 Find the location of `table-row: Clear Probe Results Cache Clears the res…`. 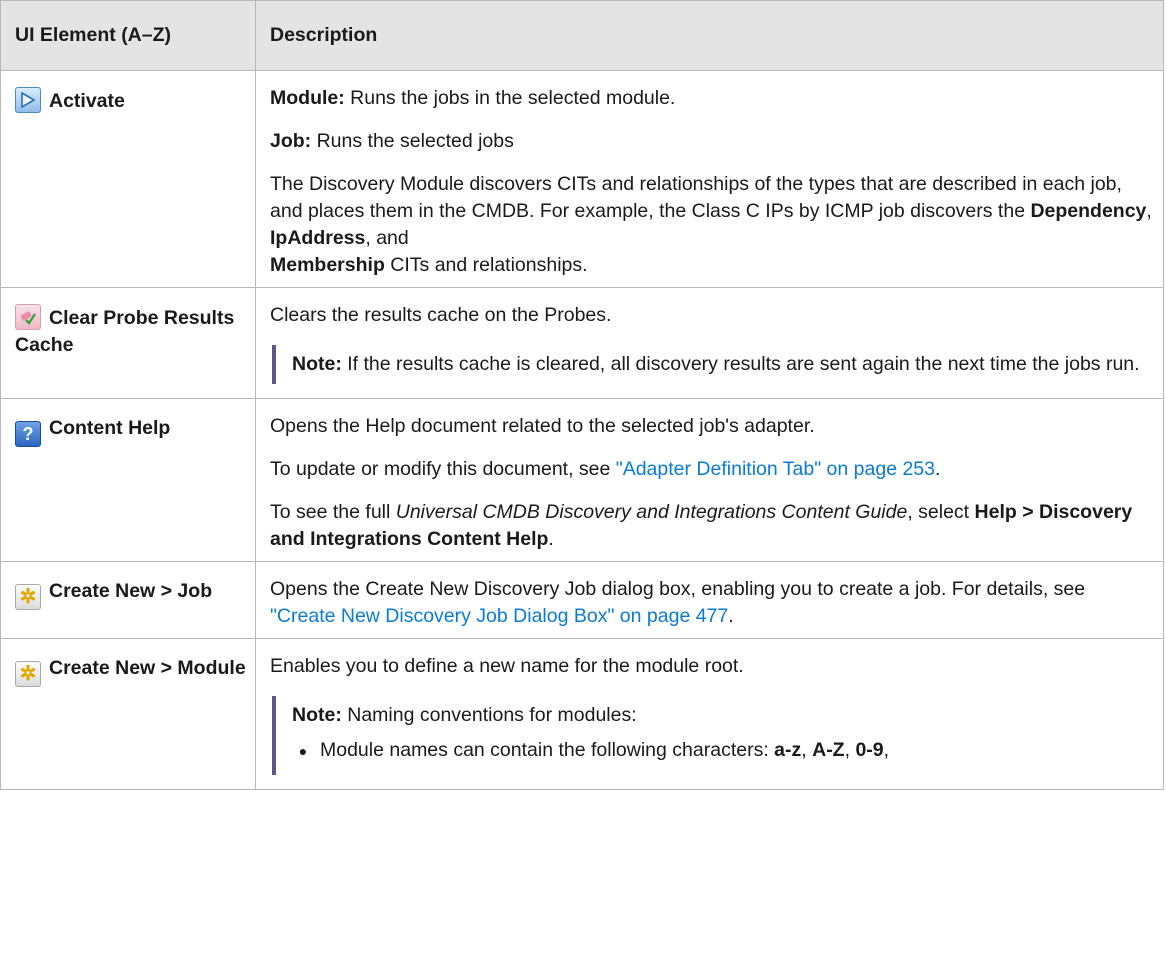

table-row: Clear Probe Results Cache Clears the res… is located at coordinates (582, 343).